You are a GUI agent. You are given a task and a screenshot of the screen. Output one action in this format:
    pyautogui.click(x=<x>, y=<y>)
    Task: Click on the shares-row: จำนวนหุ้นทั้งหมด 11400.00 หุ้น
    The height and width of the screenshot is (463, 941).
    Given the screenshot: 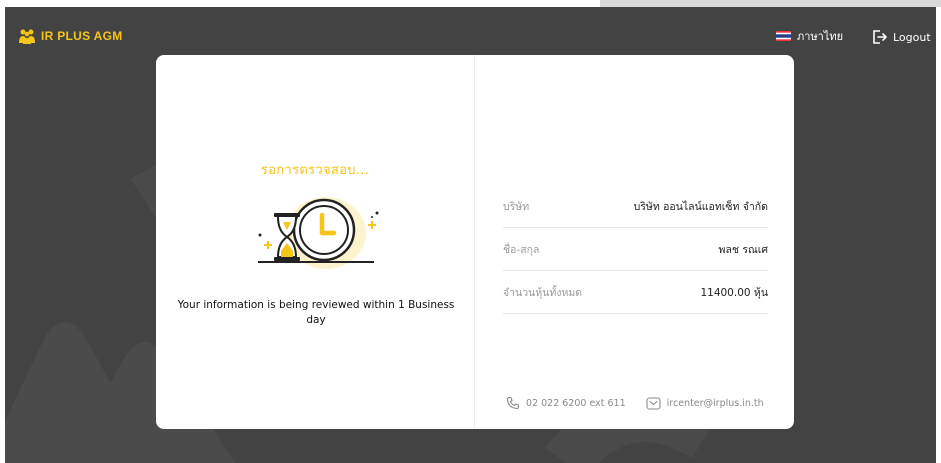 What is the action you would take?
    pyautogui.click(x=635, y=292)
    